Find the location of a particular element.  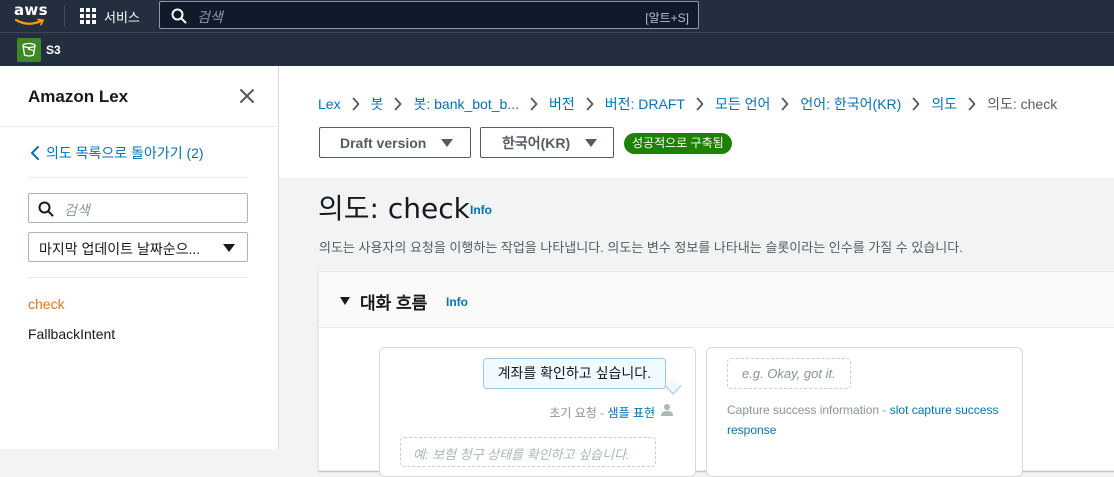

intent-search-placeholder: 검색 is located at coordinates (77, 210).